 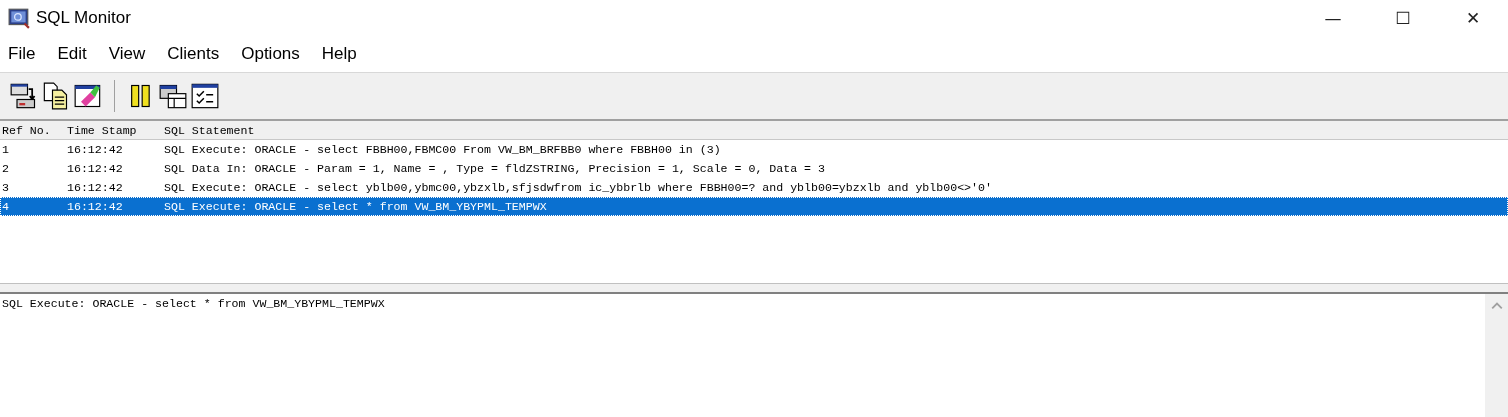 I want to click on column-header: Ref No., so click(x=33, y=130).